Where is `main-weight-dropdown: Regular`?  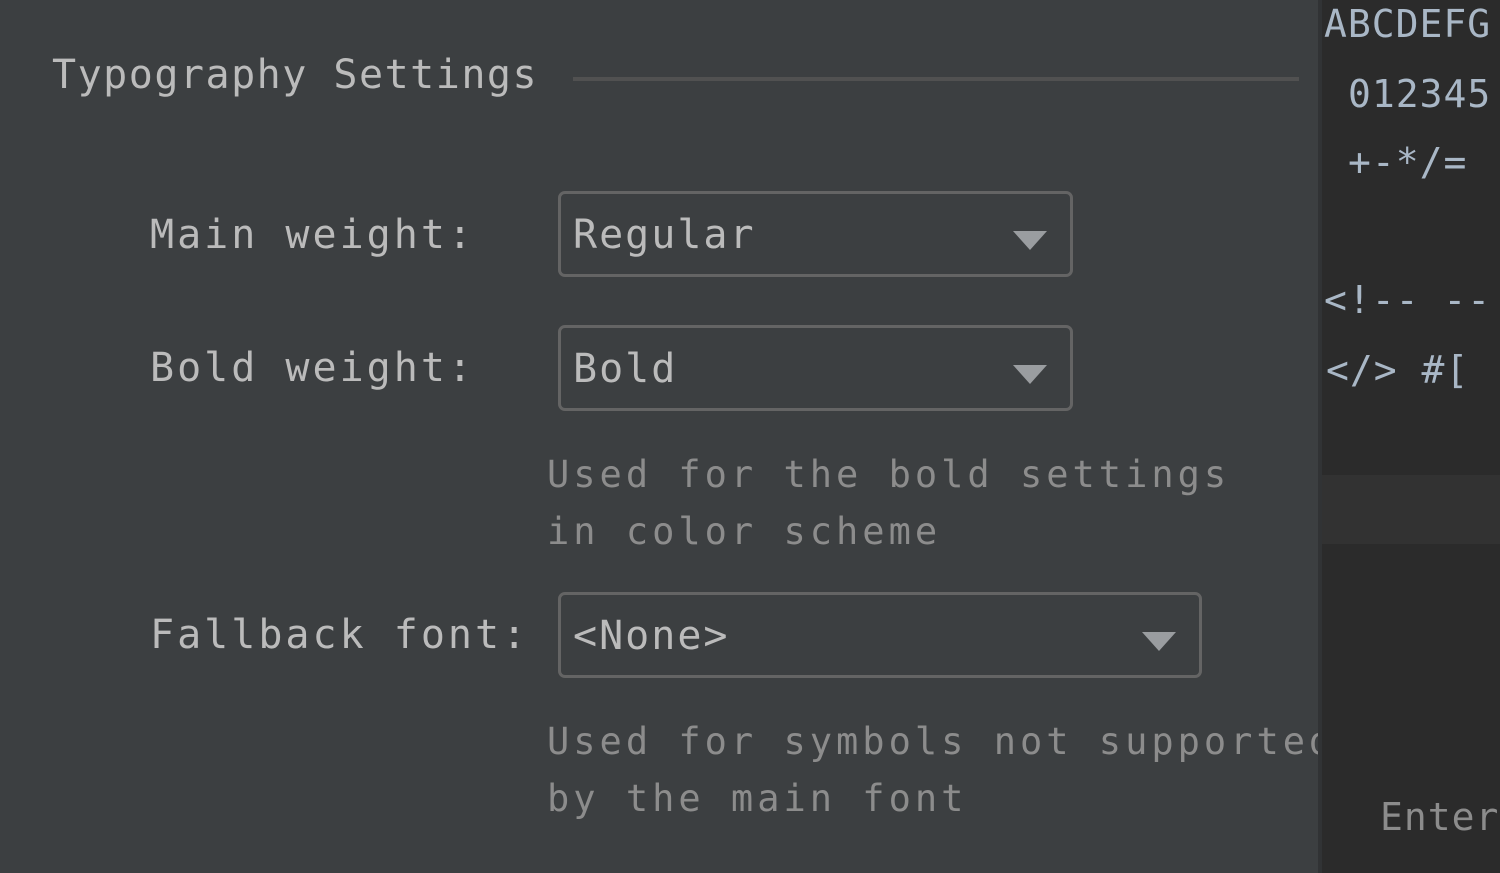
main-weight-dropdown: Regular is located at coordinates (815, 234).